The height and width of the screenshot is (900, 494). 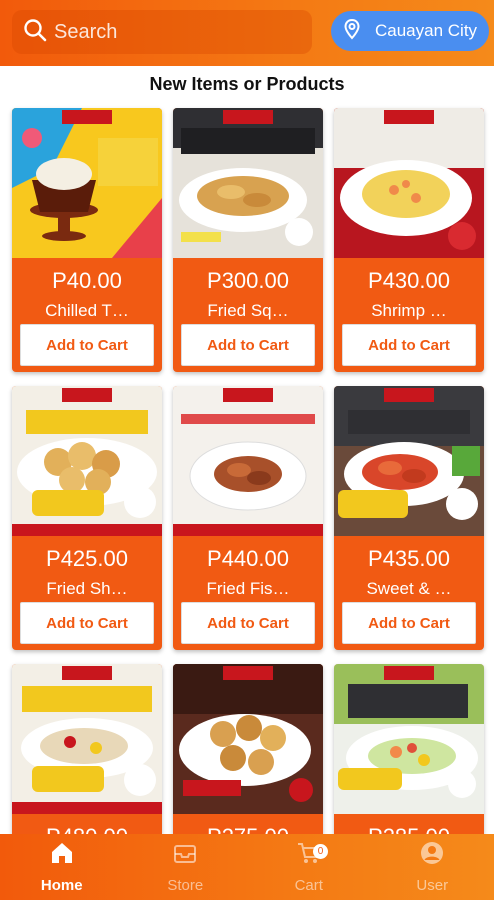 What do you see at coordinates (87, 558) in the screenshot?
I see `product-price: P425.00` at bounding box center [87, 558].